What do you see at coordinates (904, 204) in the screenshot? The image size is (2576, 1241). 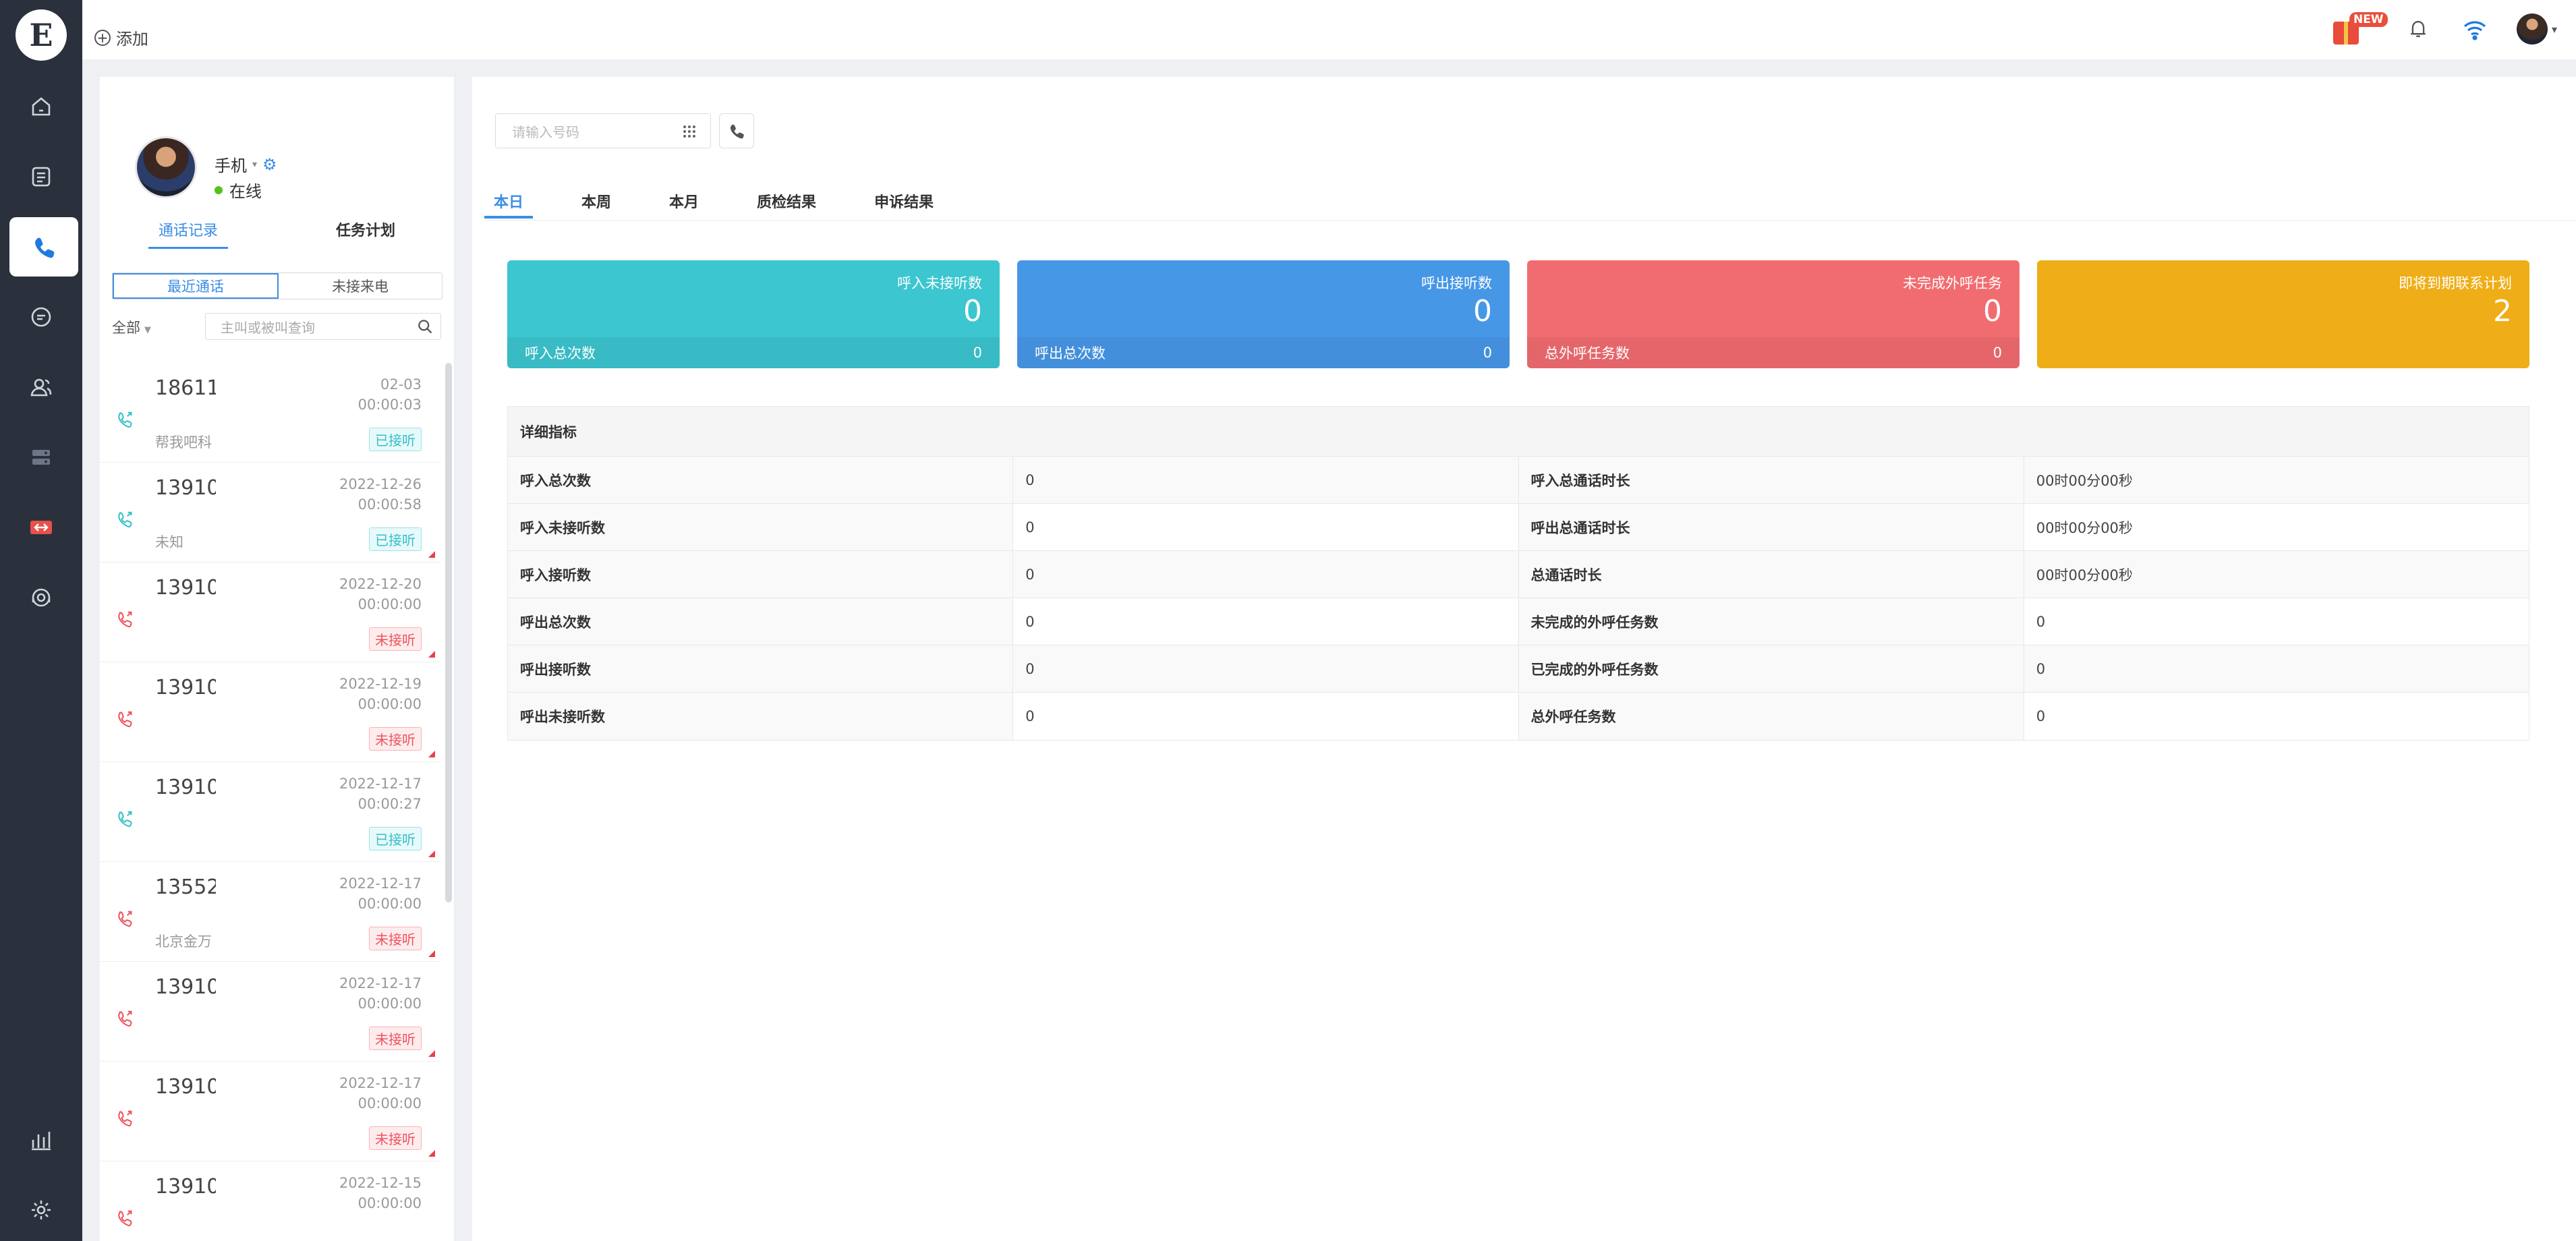 I see `tab-appeal-results: 申诉结果` at bounding box center [904, 204].